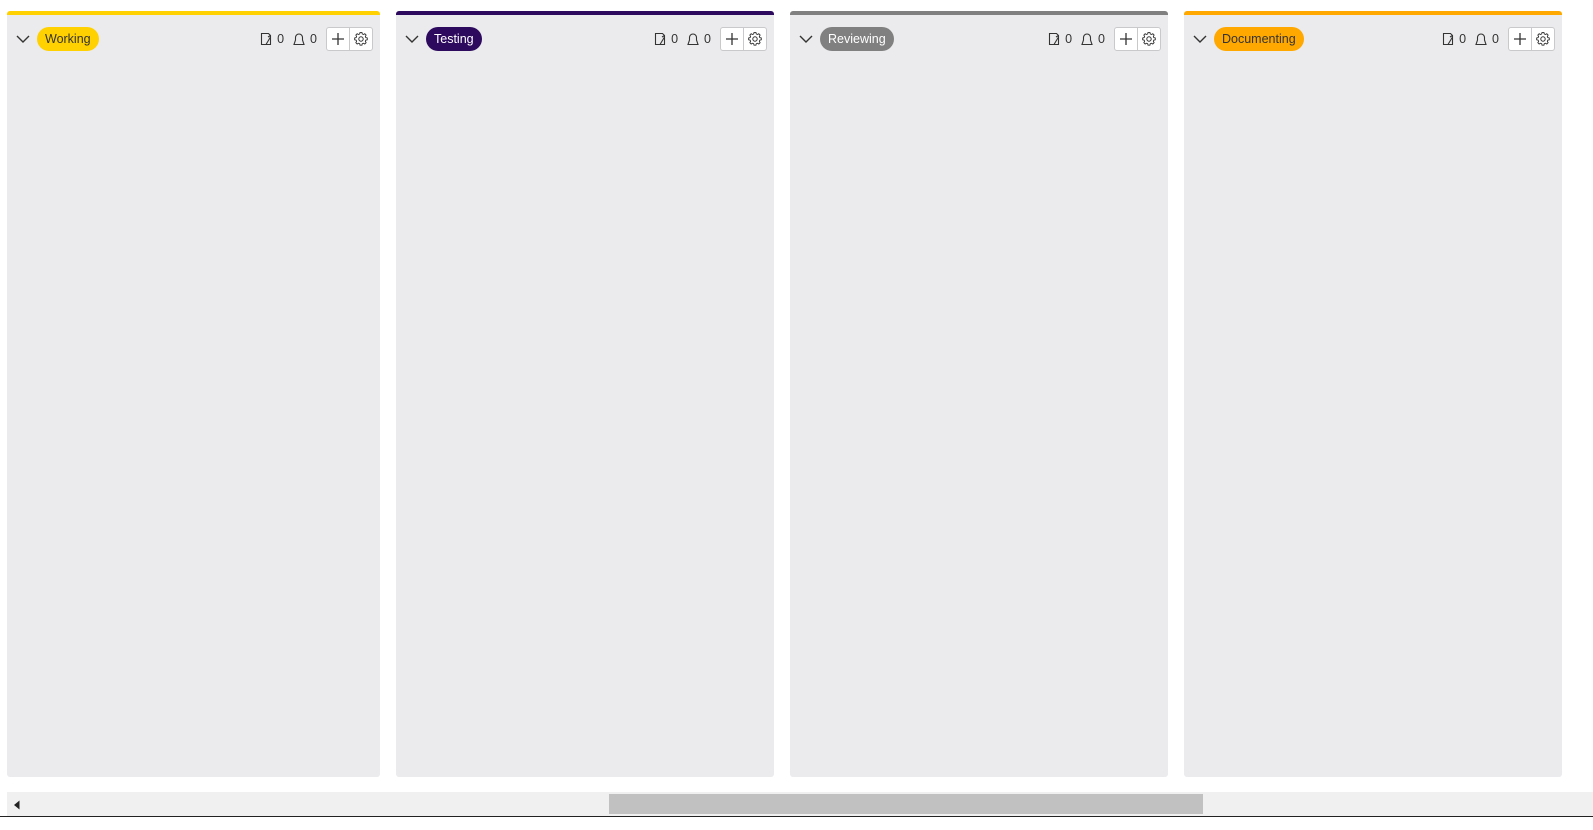  Describe the element at coordinates (454, 39) in the screenshot. I see `status-pill: Testing` at that location.